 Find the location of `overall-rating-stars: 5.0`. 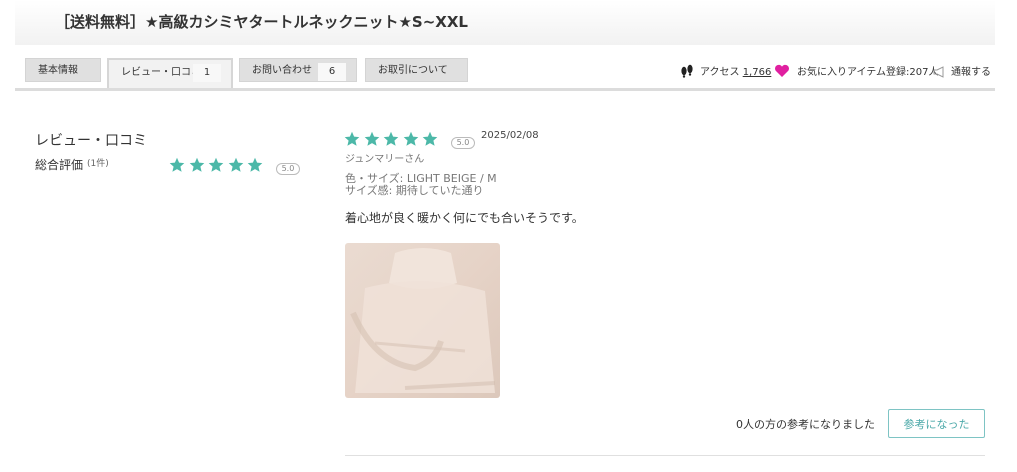

overall-rating-stars: 5.0 is located at coordinates (235, 167).